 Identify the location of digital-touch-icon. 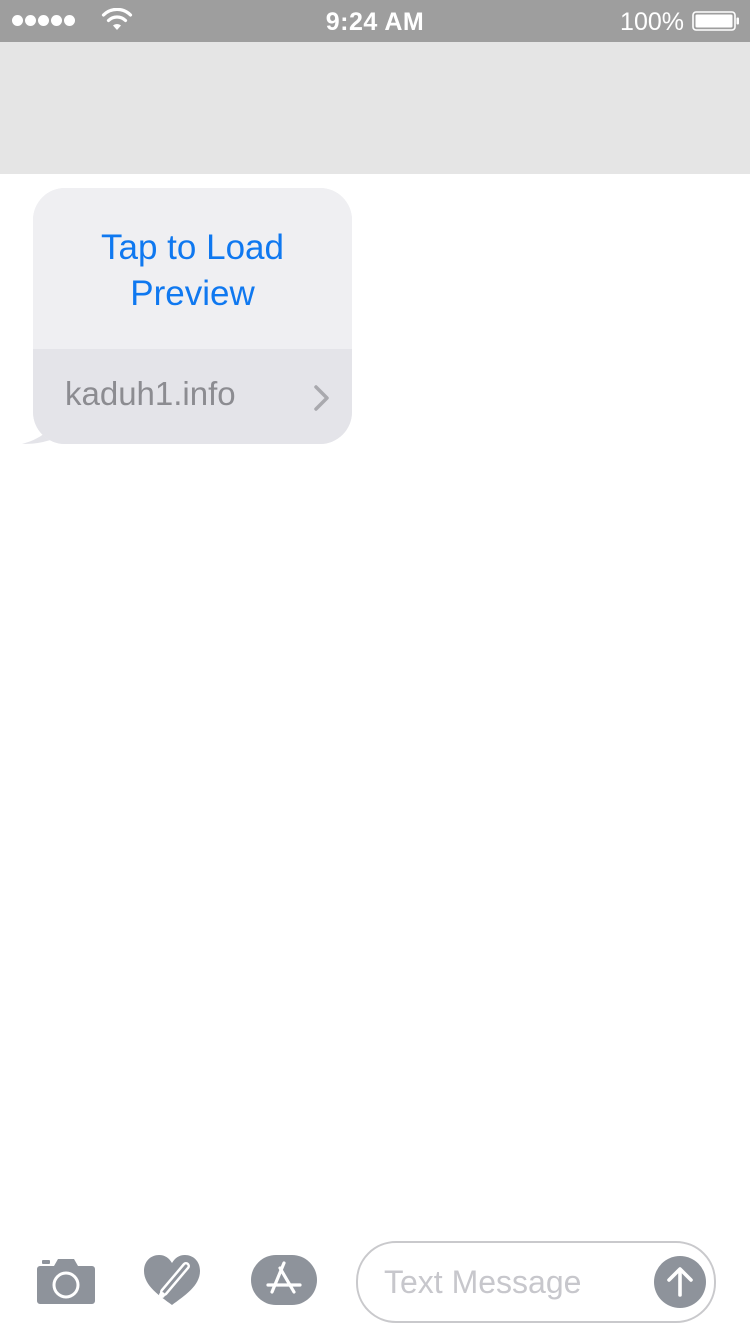
(172, 1280).